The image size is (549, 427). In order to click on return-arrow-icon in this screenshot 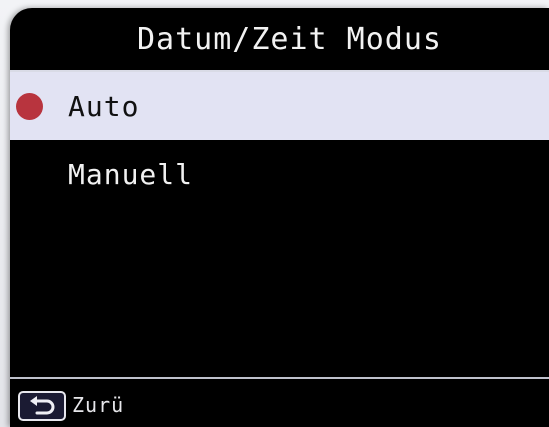, I will do `click(42, 405)`.